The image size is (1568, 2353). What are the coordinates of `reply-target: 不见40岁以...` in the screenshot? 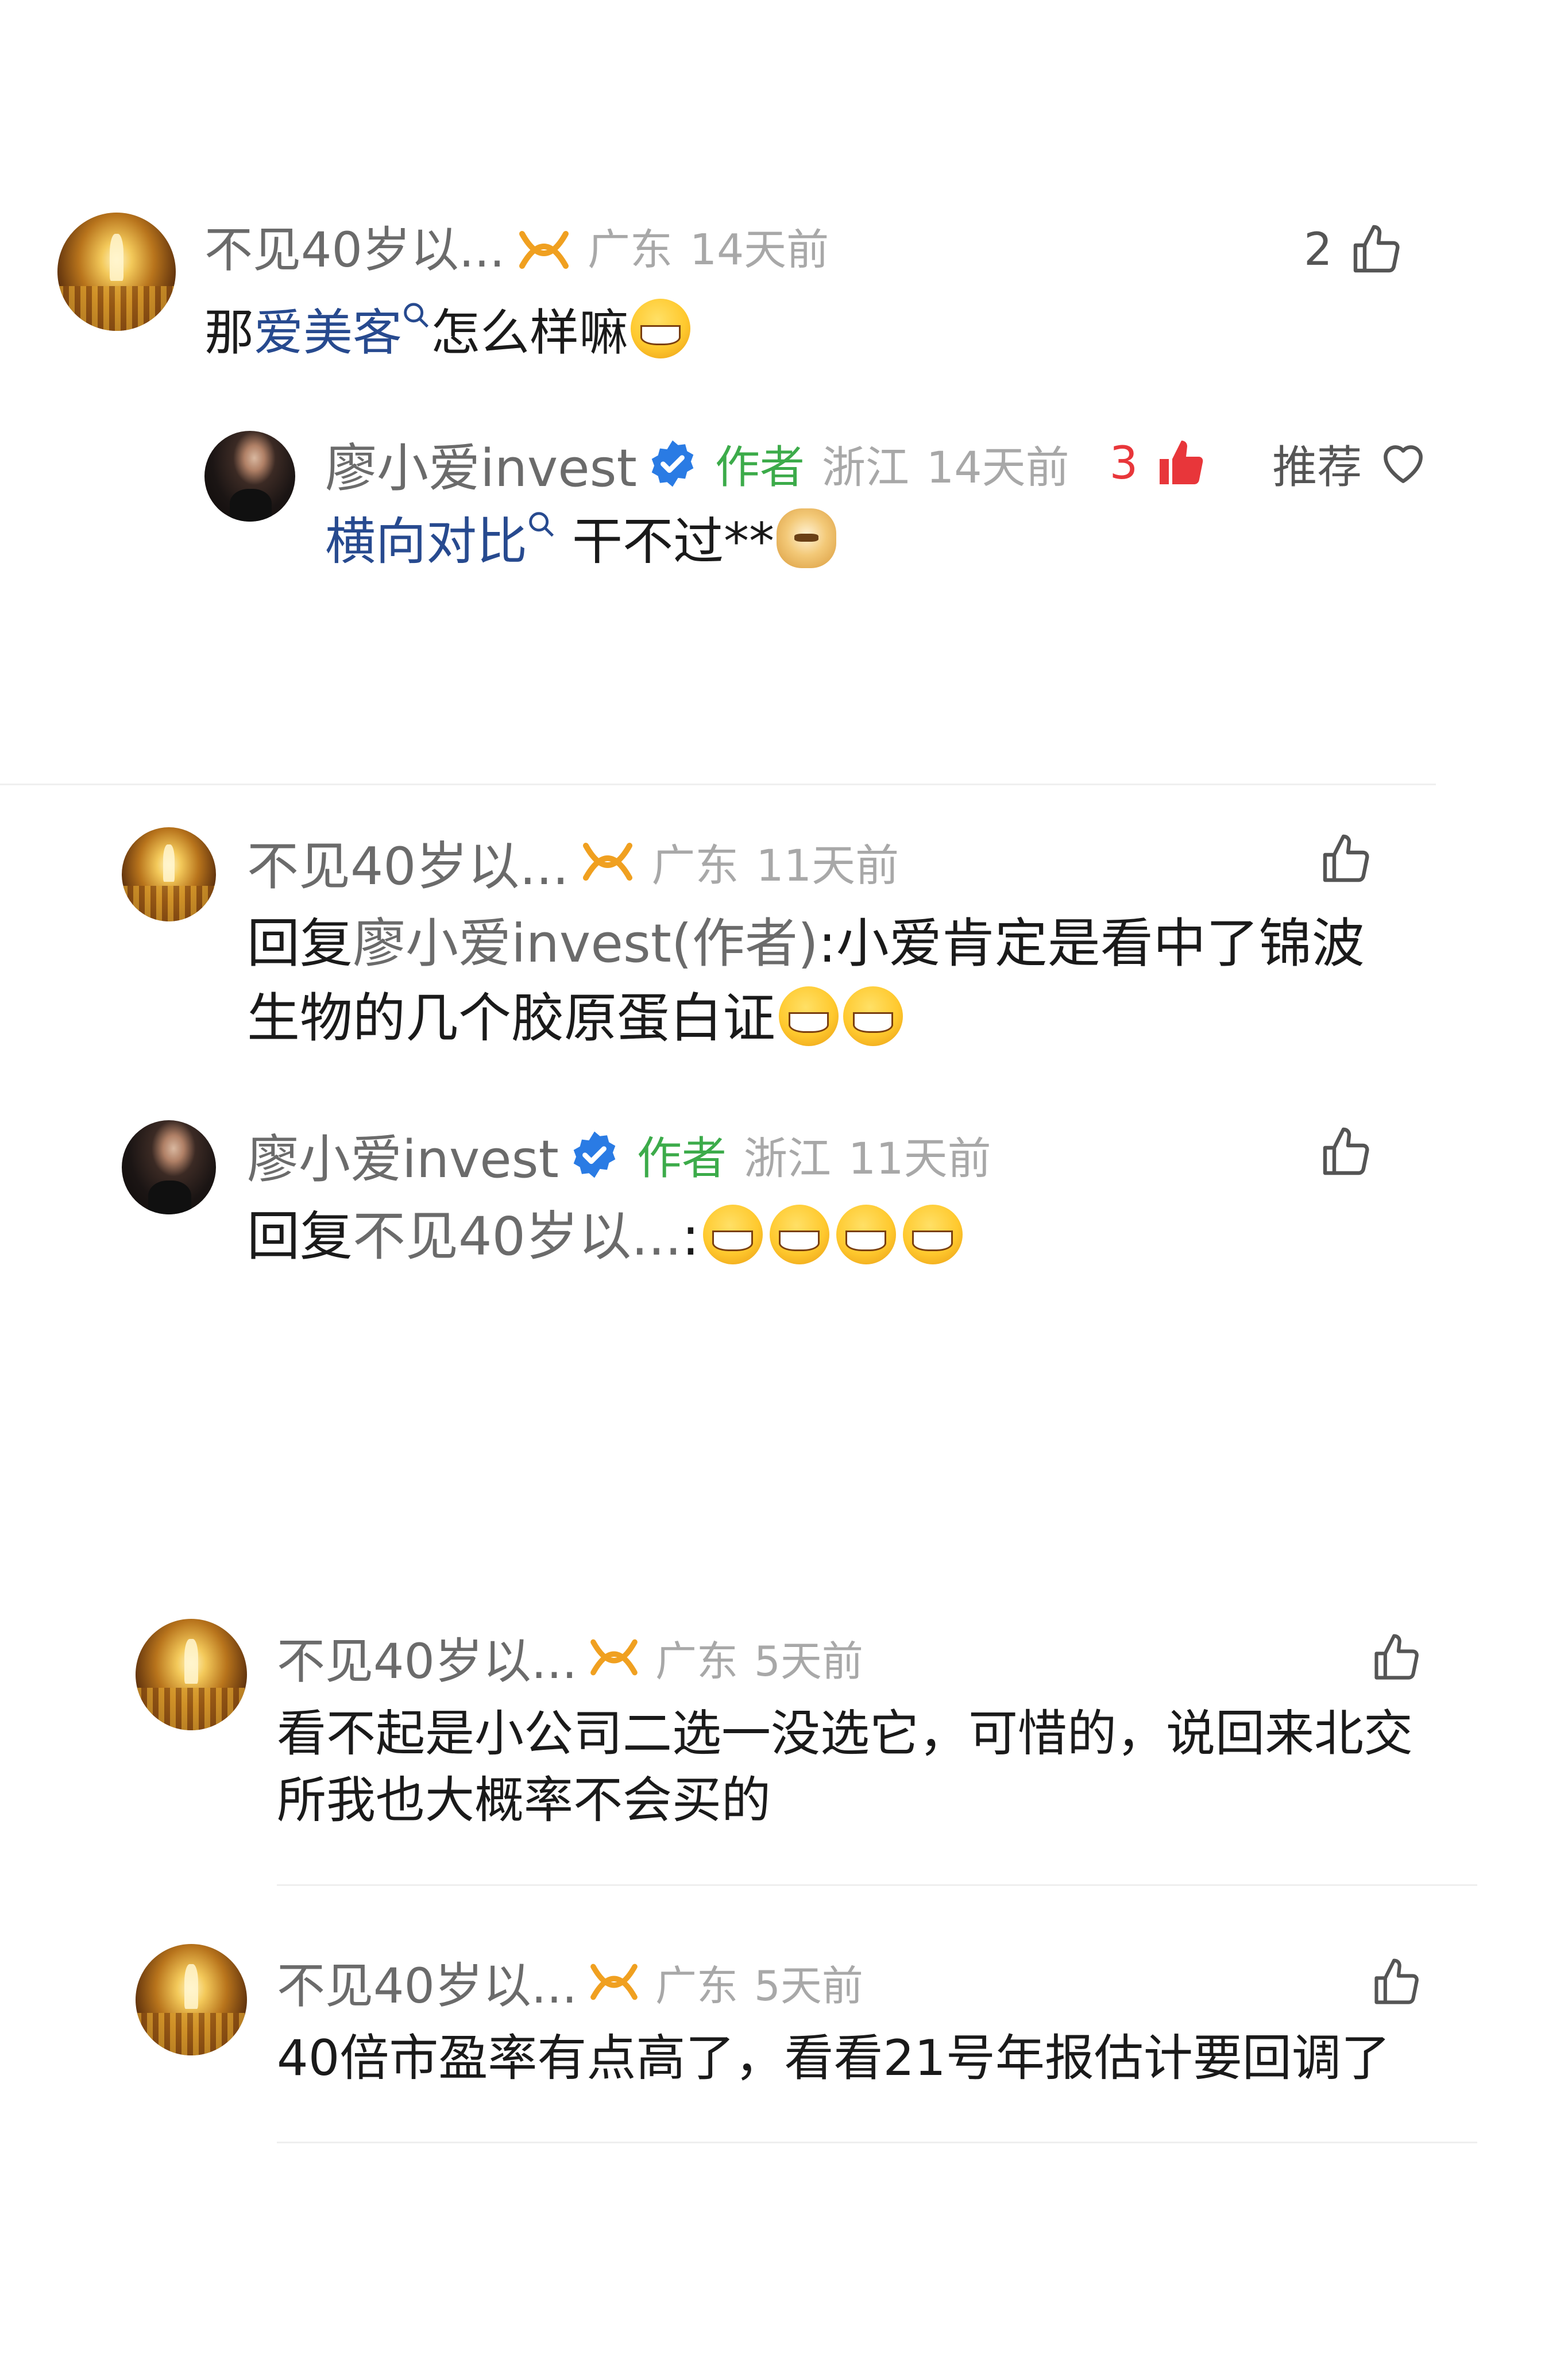 It's located at (517, 1236).